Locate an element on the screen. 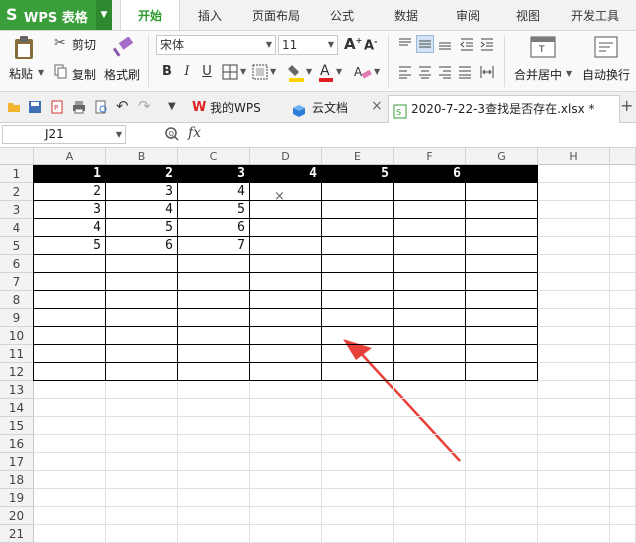  cell-D10 is located at coordinates (286, 336).